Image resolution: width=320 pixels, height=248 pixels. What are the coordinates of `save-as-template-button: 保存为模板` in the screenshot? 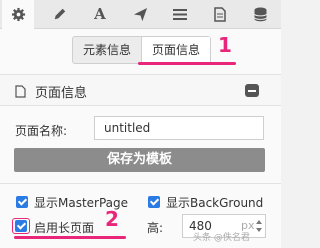 It's located at (139, 160).